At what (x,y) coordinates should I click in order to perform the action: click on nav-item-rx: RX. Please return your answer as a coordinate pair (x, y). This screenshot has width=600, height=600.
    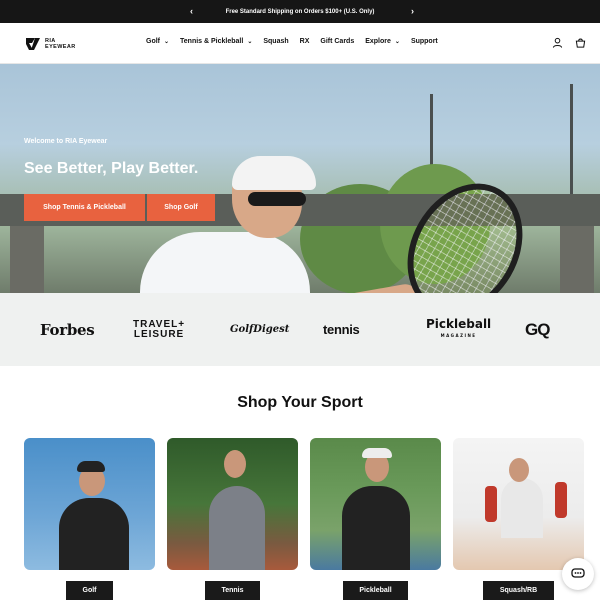
    Looking at the image, I should click on (305, 41).